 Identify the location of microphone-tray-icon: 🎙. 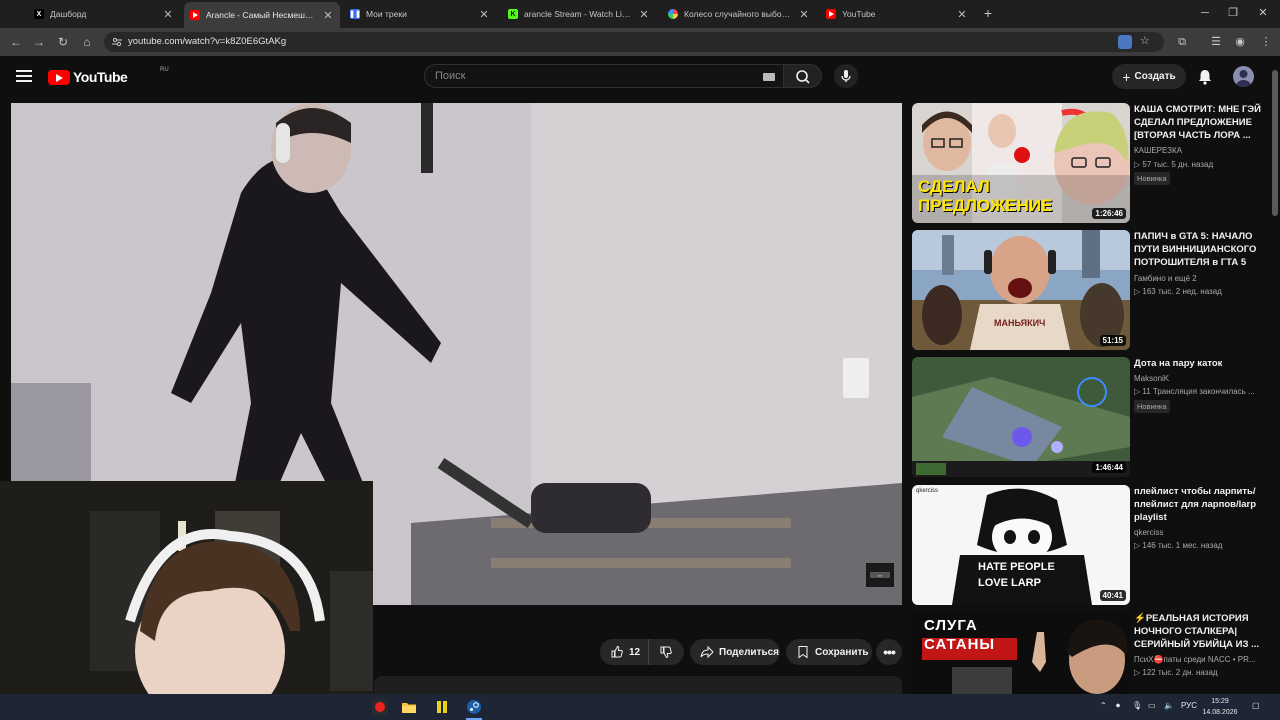
(1137, 705).